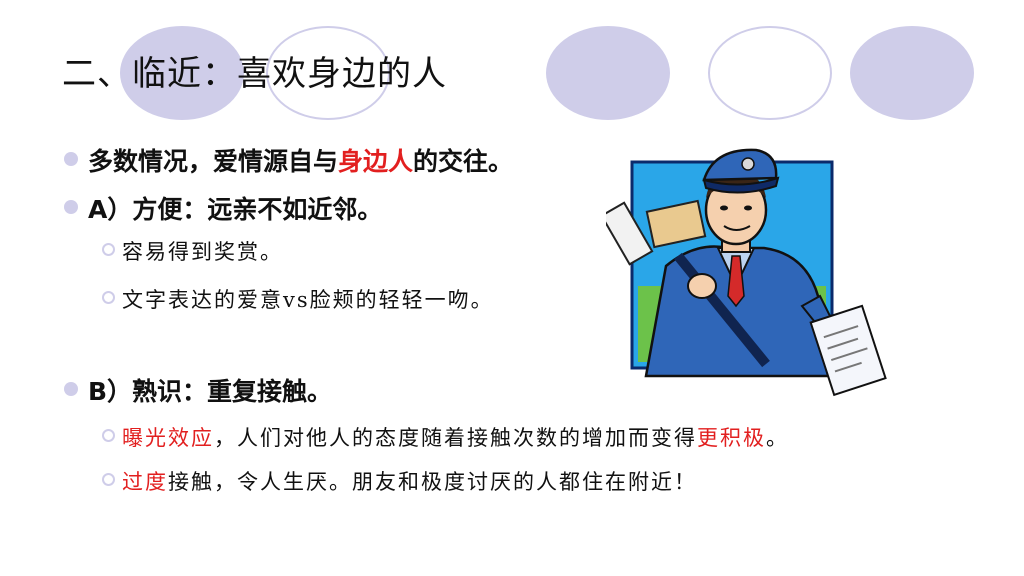 Image resolution: width=1024 pixels, height=576 pixels. Describe the element at coordinates (731, 438) in the screenshot. I see `more-positive-term: 更积极` at that location.